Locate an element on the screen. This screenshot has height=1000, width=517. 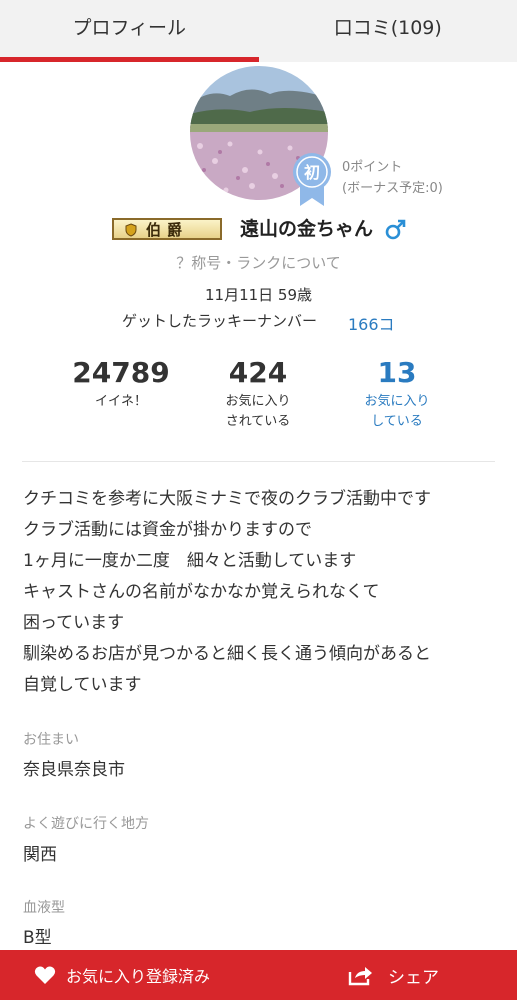
stat-favorited-by: 424 お気に入り されている is located at coordinates (258, 394).